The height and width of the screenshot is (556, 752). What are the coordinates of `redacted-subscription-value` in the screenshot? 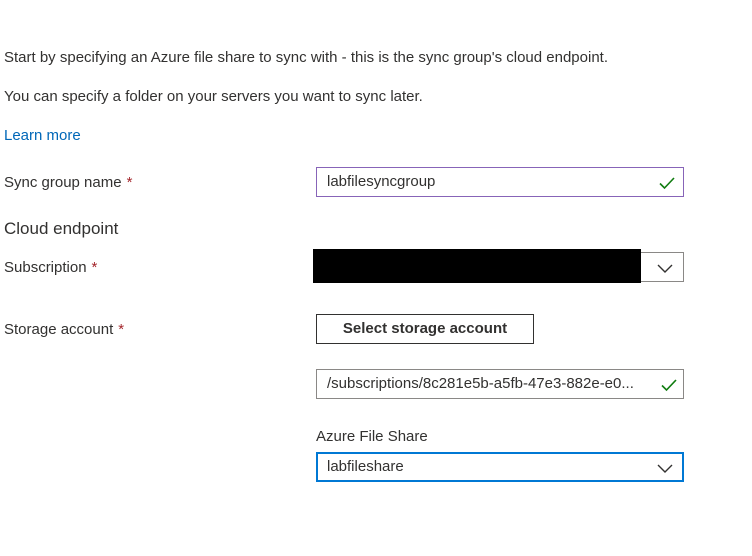 It's located at (477, 266).